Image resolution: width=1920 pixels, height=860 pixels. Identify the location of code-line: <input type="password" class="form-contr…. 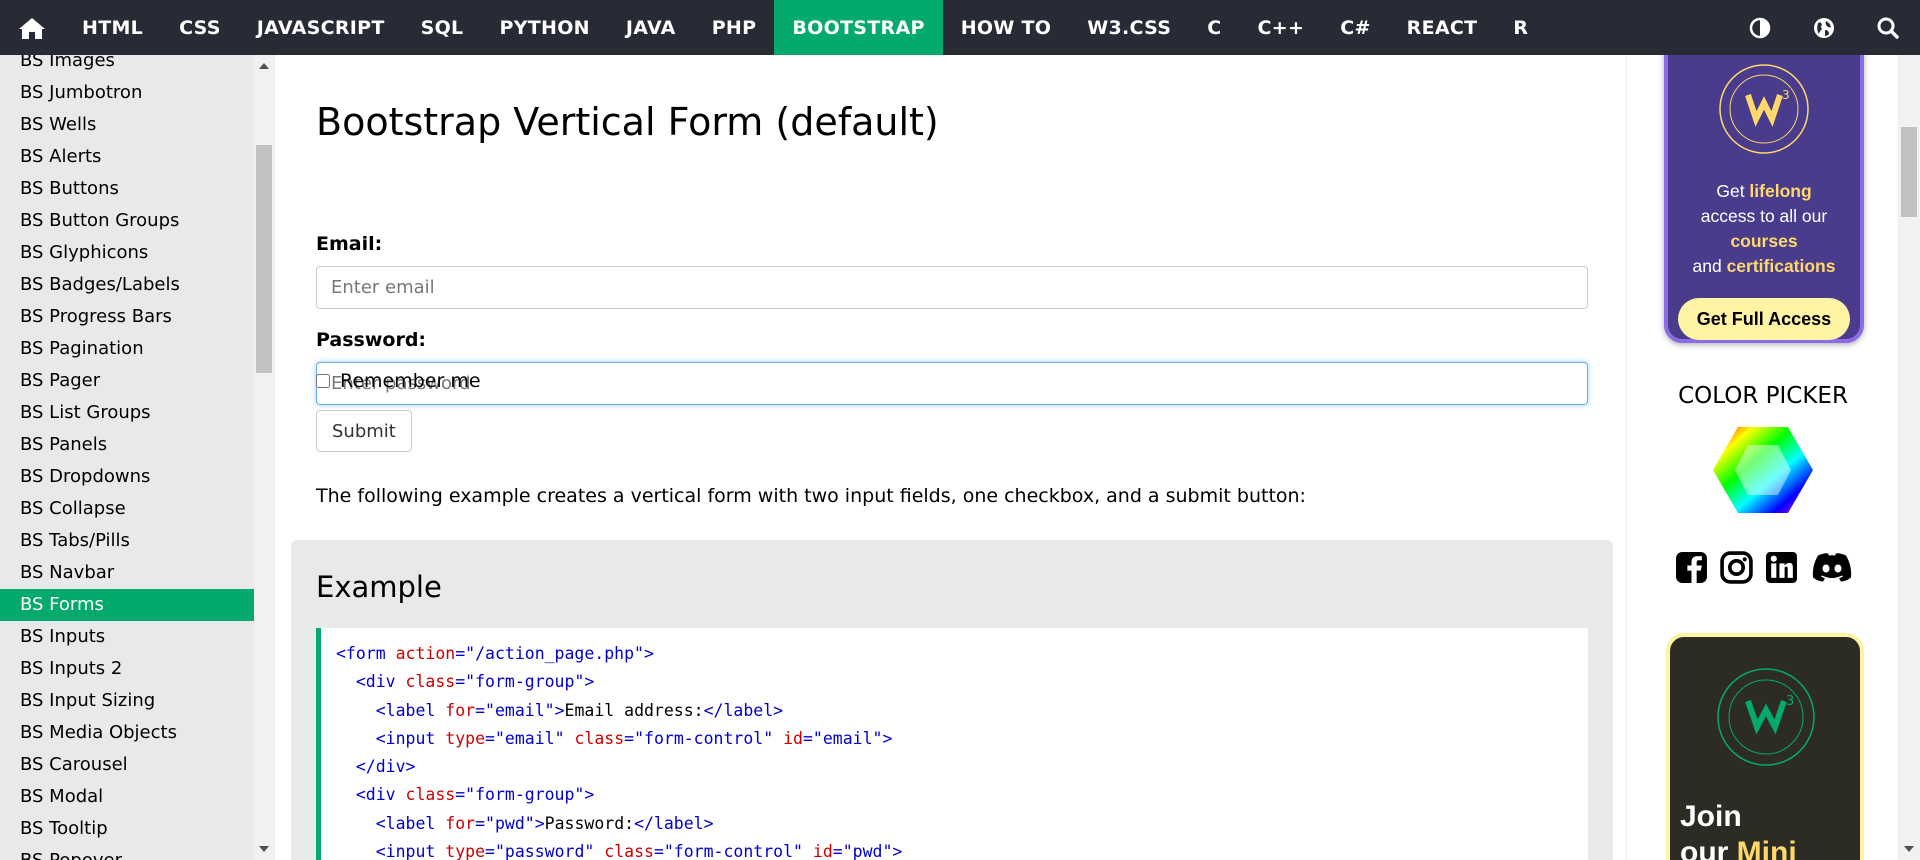
(962, 849).